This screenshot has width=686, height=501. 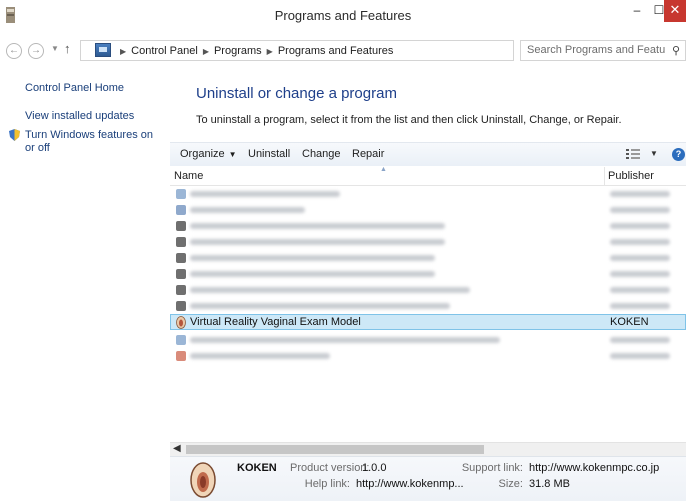 I want to click on search-input, so click(x=596, y=50).